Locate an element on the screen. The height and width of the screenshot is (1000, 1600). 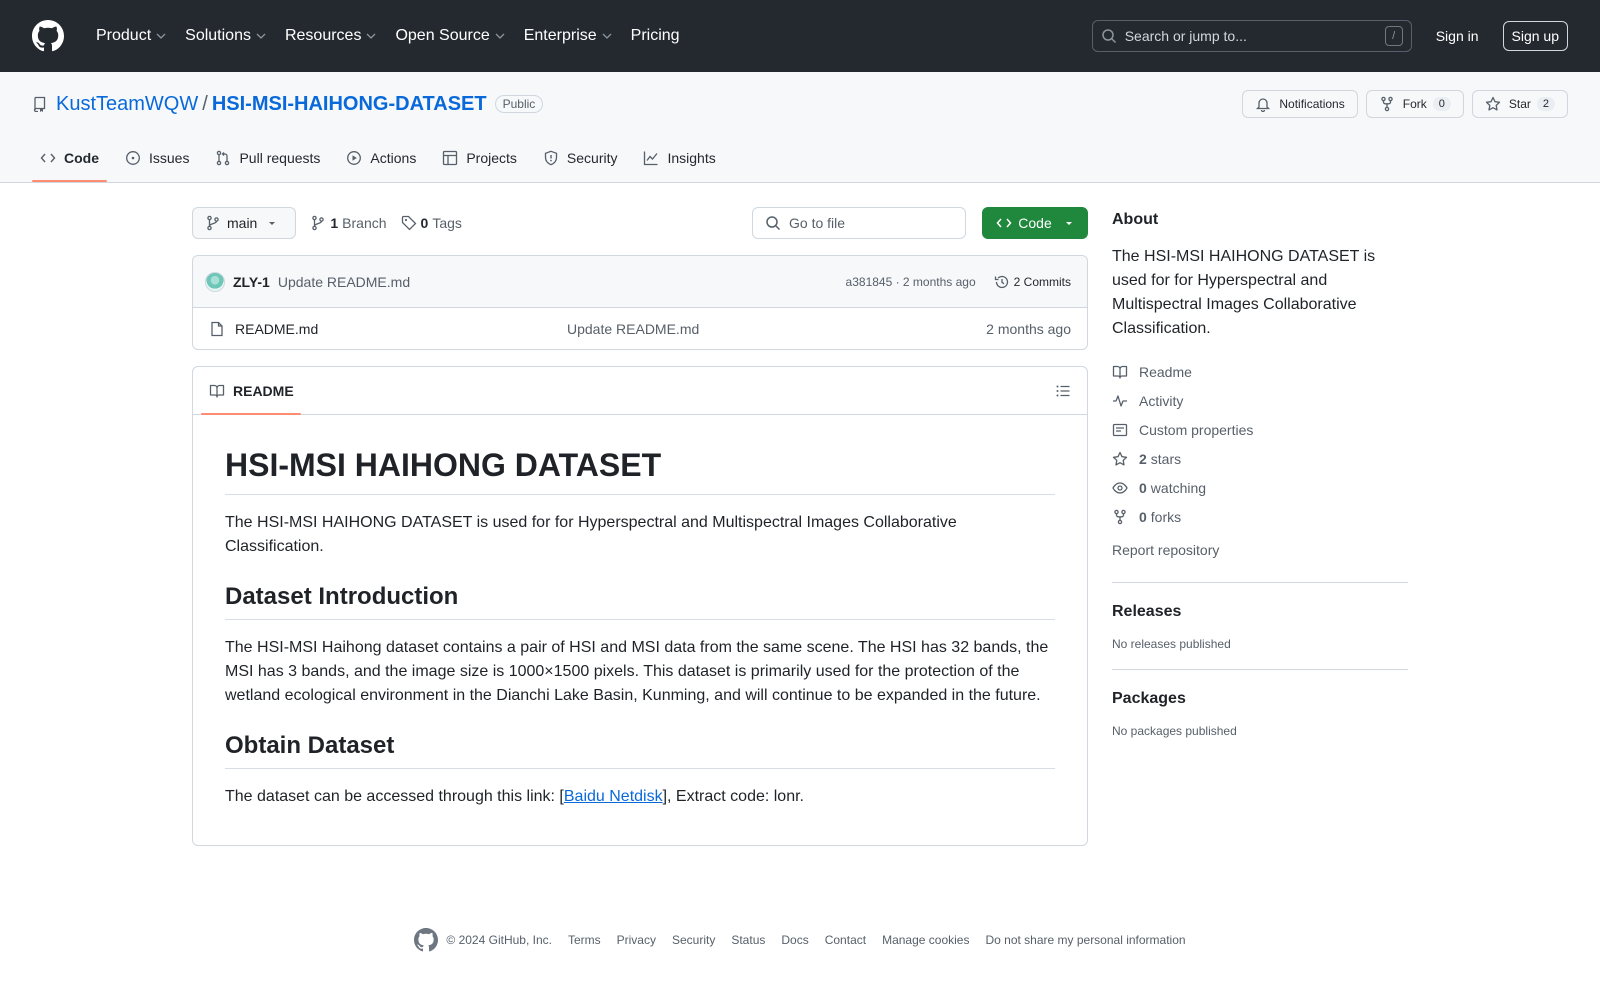
commit-author-link: ZLY-1 is located at coordinates (251, 282).